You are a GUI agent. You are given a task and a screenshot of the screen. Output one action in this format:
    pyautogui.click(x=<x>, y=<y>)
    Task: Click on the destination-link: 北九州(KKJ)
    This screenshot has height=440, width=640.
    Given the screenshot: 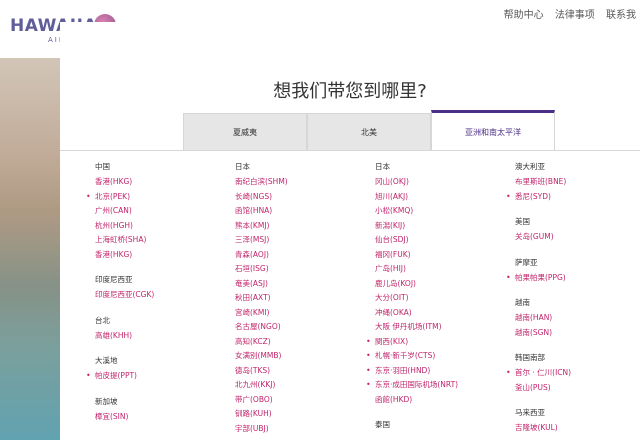 What is the action you would take?
    pyautogui.click(x=305, y=385)
    